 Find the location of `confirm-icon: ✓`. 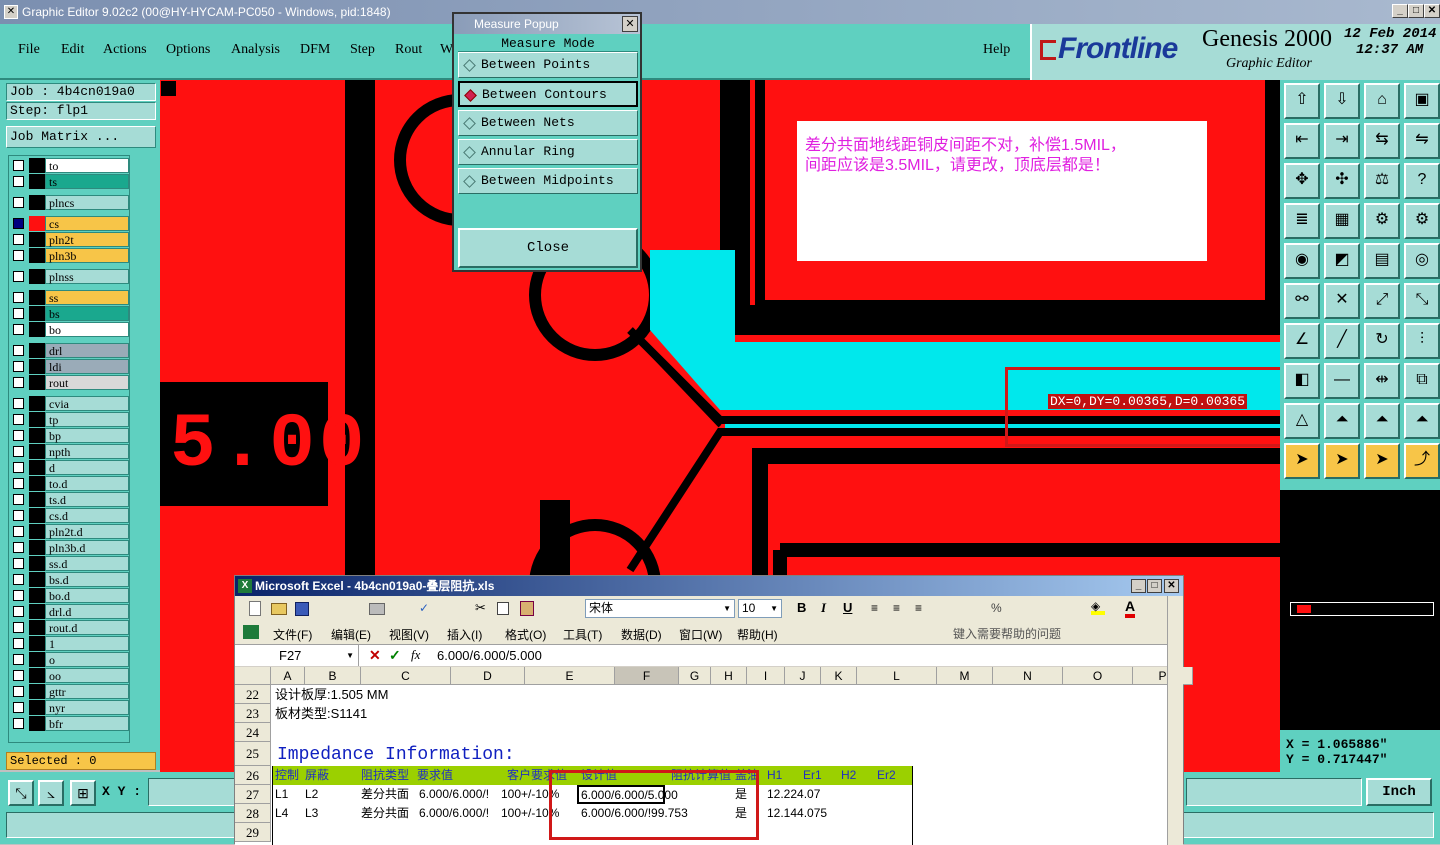

confirm-icon: ✓ is located at coordinates (395, 655).